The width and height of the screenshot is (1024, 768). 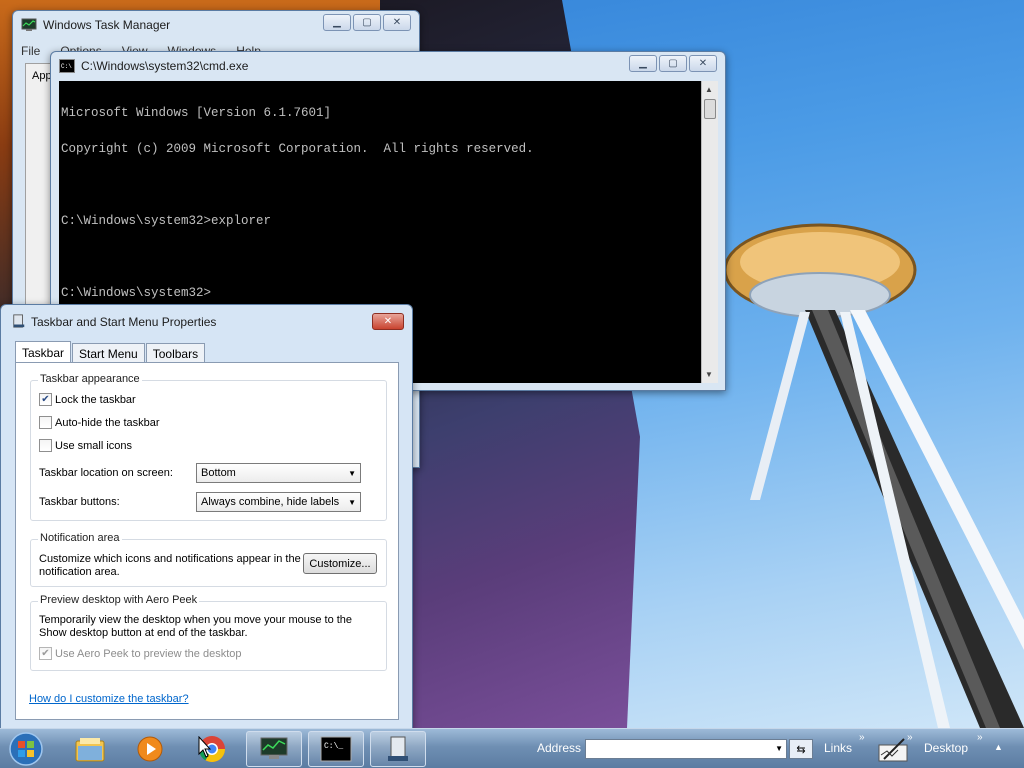 I want to click on task-manager-title: Windows Task Manager, so click(x=107, y=25).